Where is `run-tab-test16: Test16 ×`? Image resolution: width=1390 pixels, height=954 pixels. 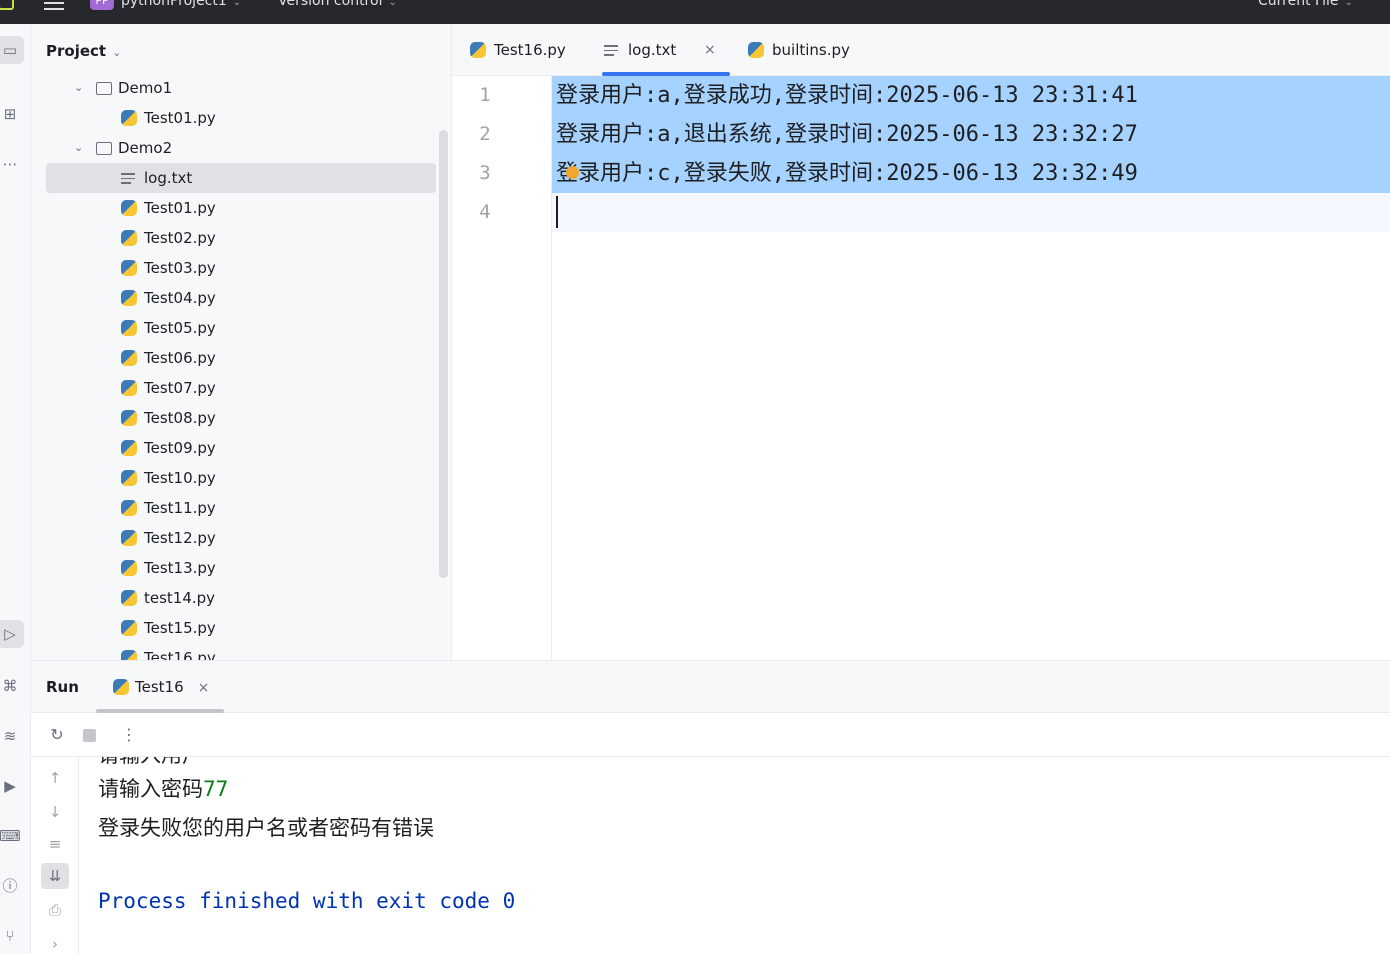
run-tab-test16: Test16 × is located at coordinates (161, 687).